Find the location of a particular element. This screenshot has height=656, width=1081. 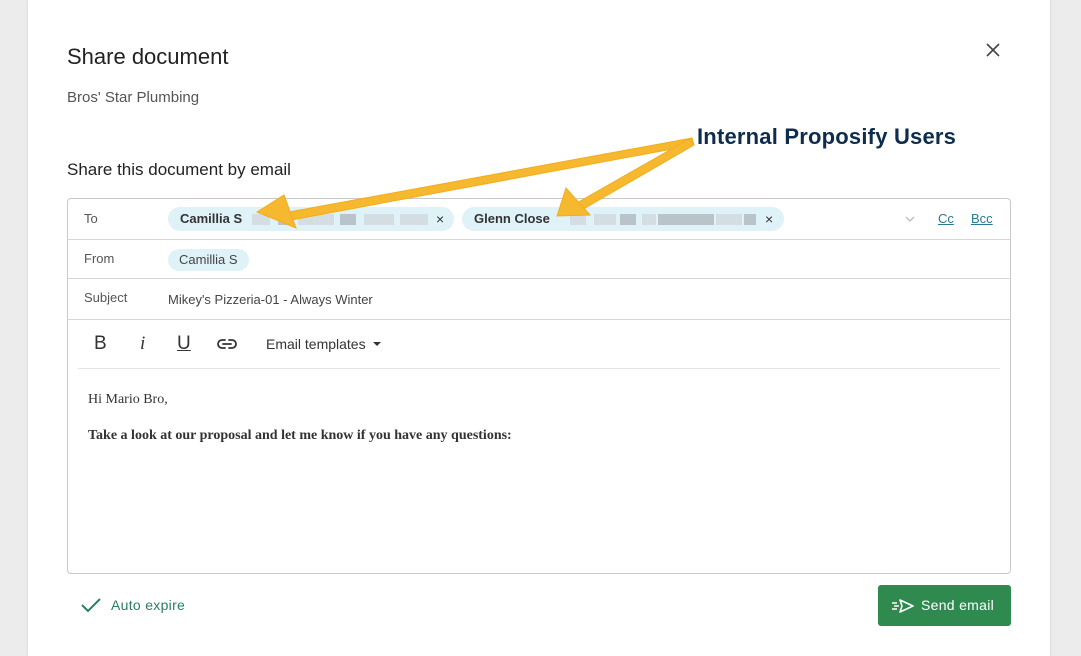

subject-input: Mikey's Pizzeria-01 - Always Winter is located at coordinates (270, 299).